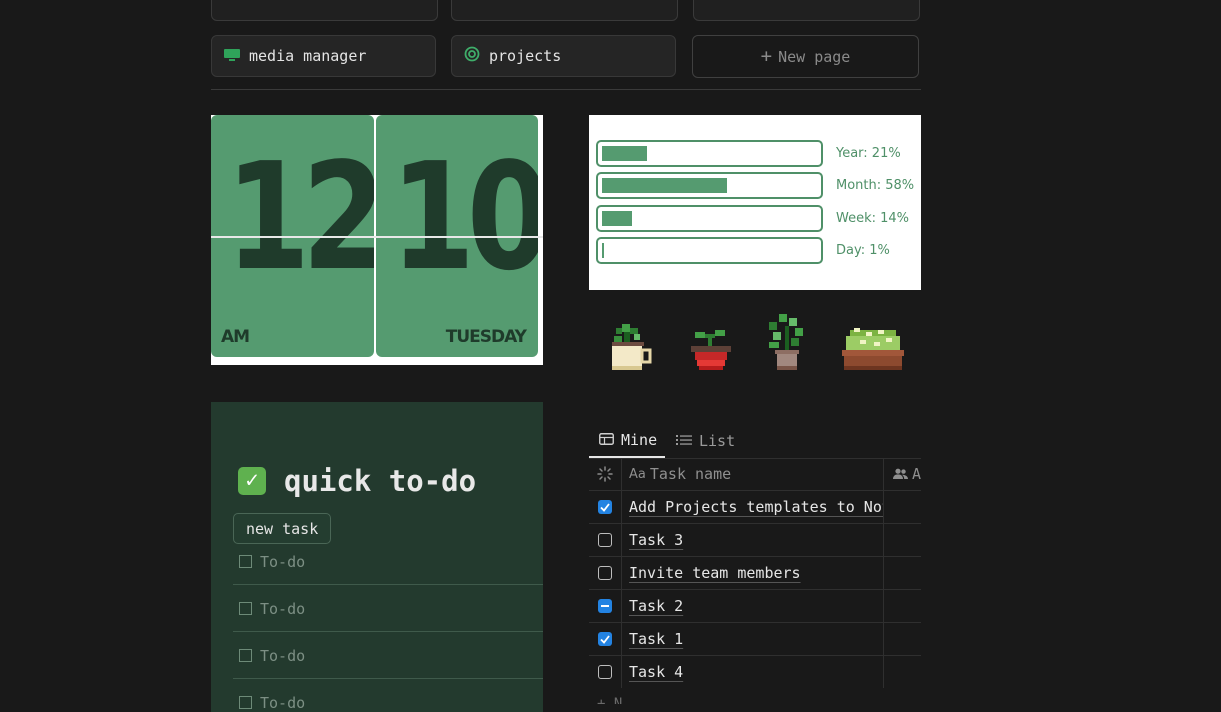  I want to click on tab-mine-label: Mine, so click(639, 440).